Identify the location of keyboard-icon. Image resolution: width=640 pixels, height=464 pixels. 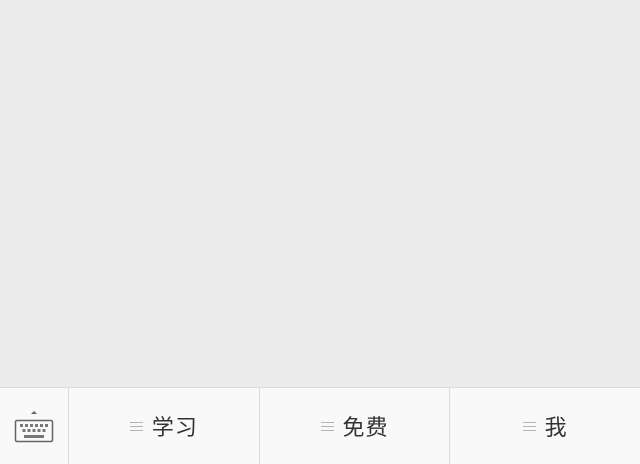
(34, 427).